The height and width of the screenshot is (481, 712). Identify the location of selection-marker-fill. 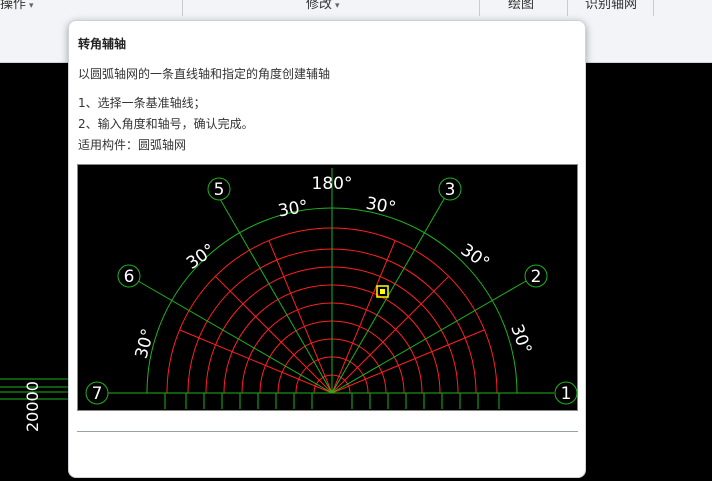
(382, 291).